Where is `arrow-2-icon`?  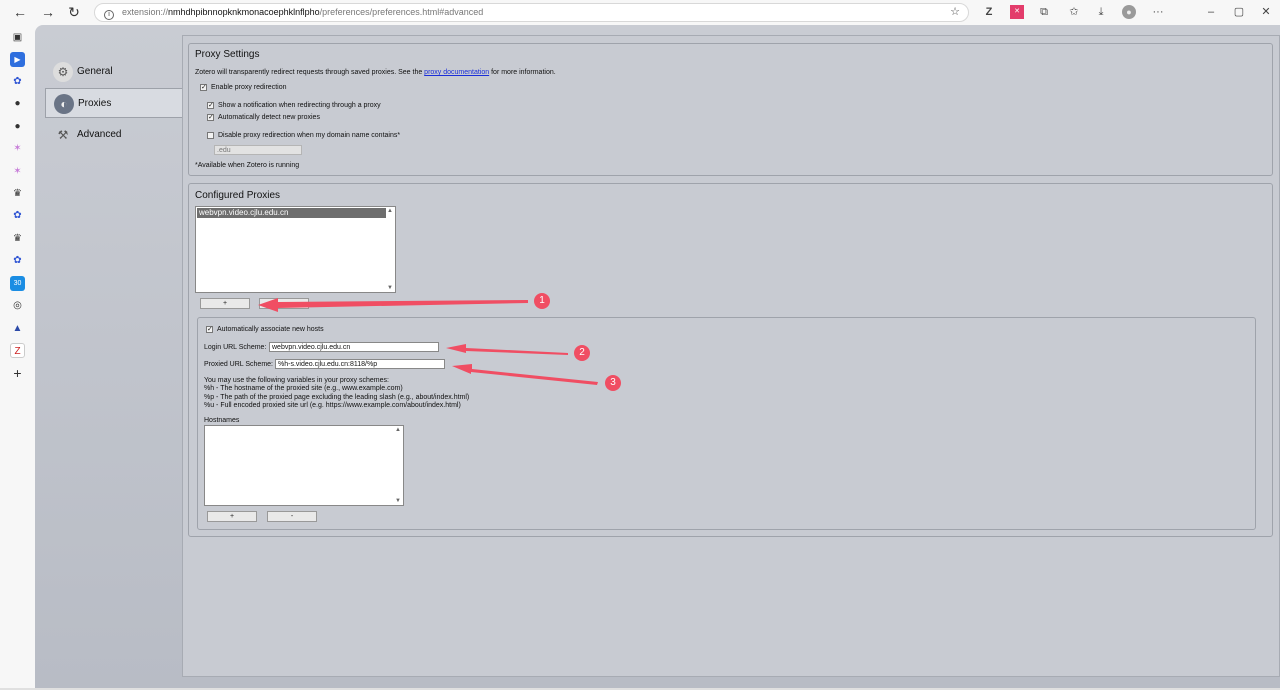
arrow-2-icon is located at coordinates (507, 349).